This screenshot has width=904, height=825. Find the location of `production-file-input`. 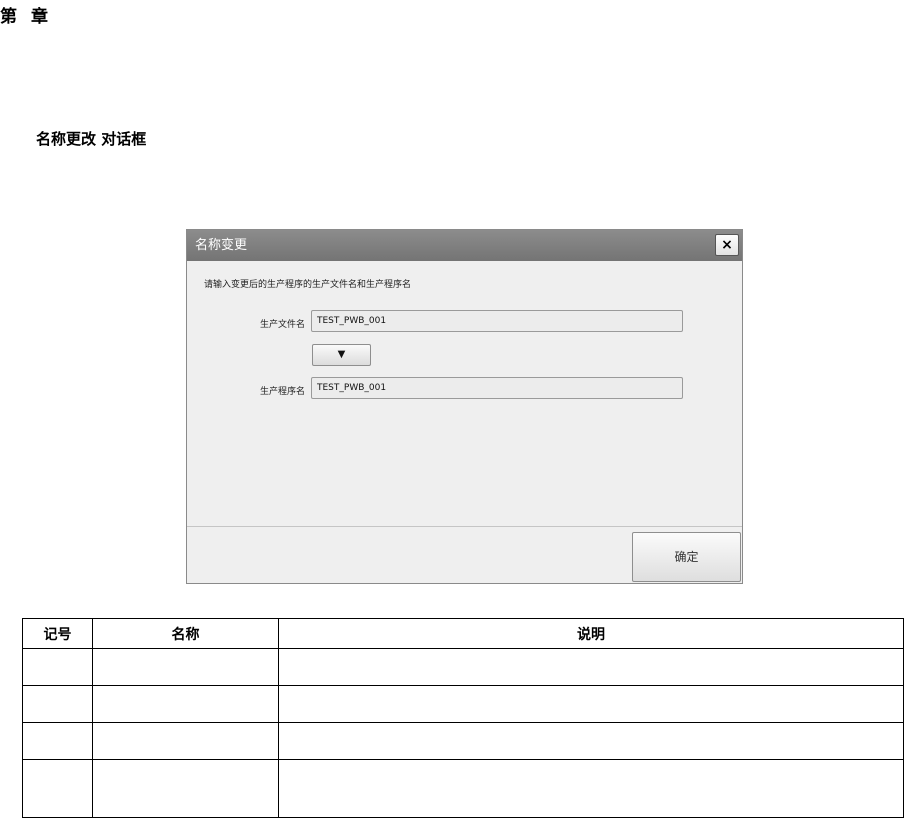

production-file-input is located at coordinates (497, 321).